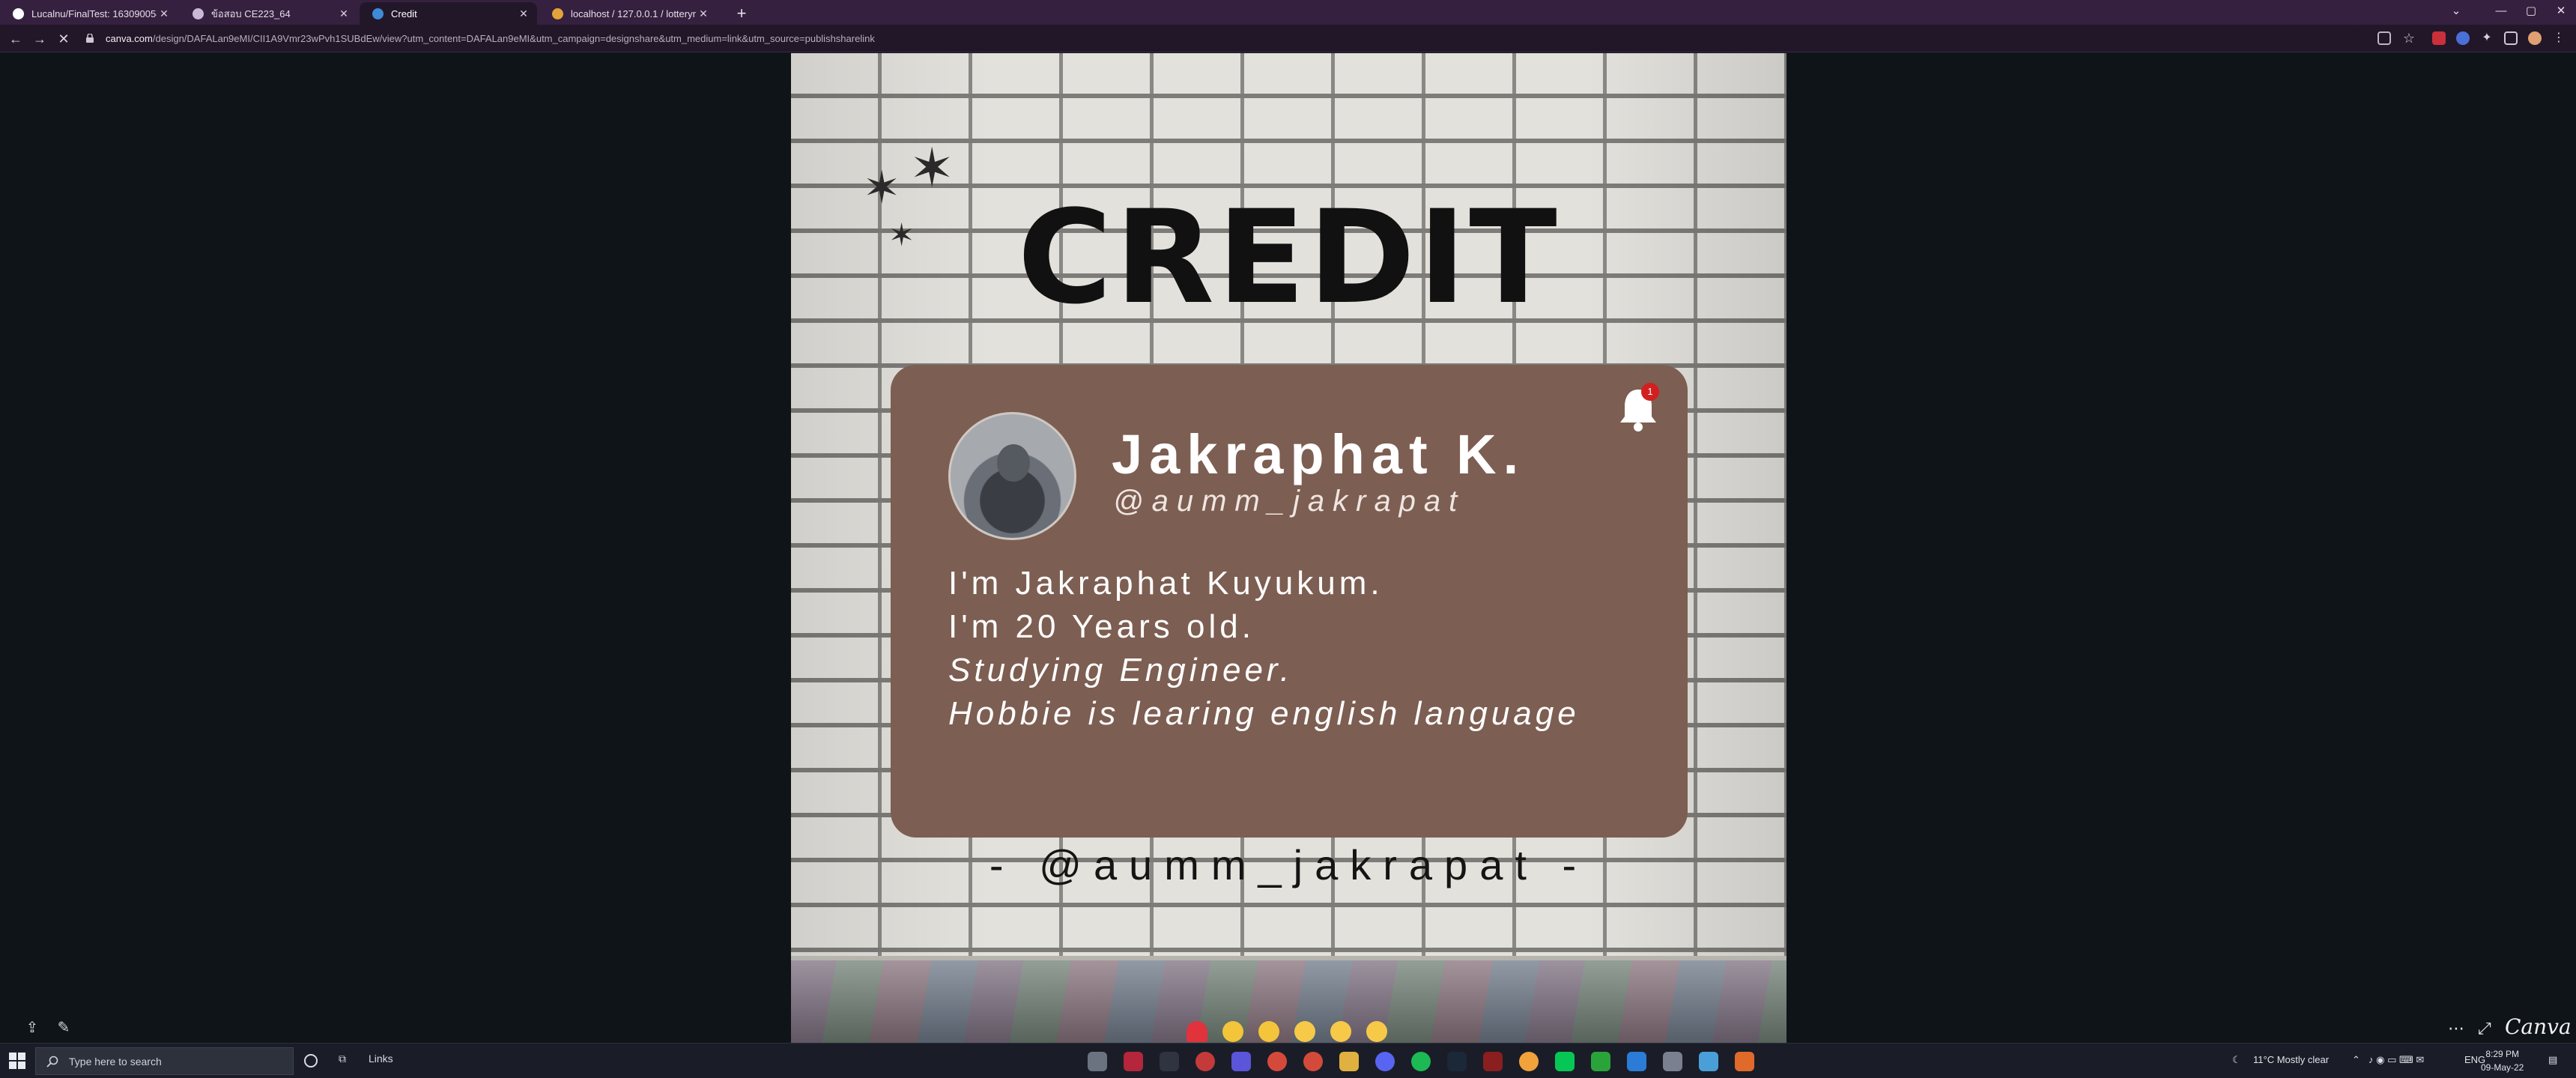 The height and width of the screenshot is (1078, 2576). Describe the element at coordinates (557, 13) in the screenshot. I see `phpmyadmin-icon` at that location.